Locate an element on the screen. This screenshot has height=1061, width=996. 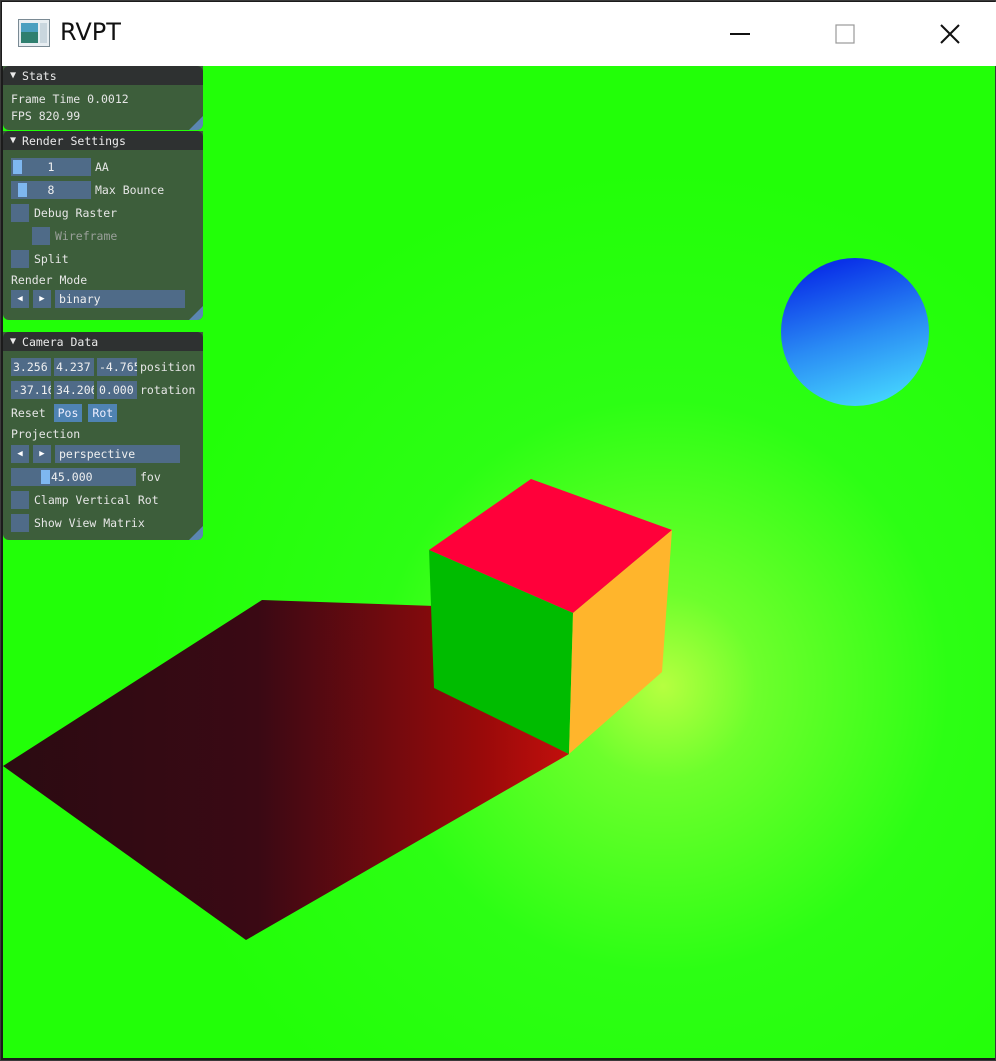
max-bounce-slider: 8 is located at coordinates (51, 190).